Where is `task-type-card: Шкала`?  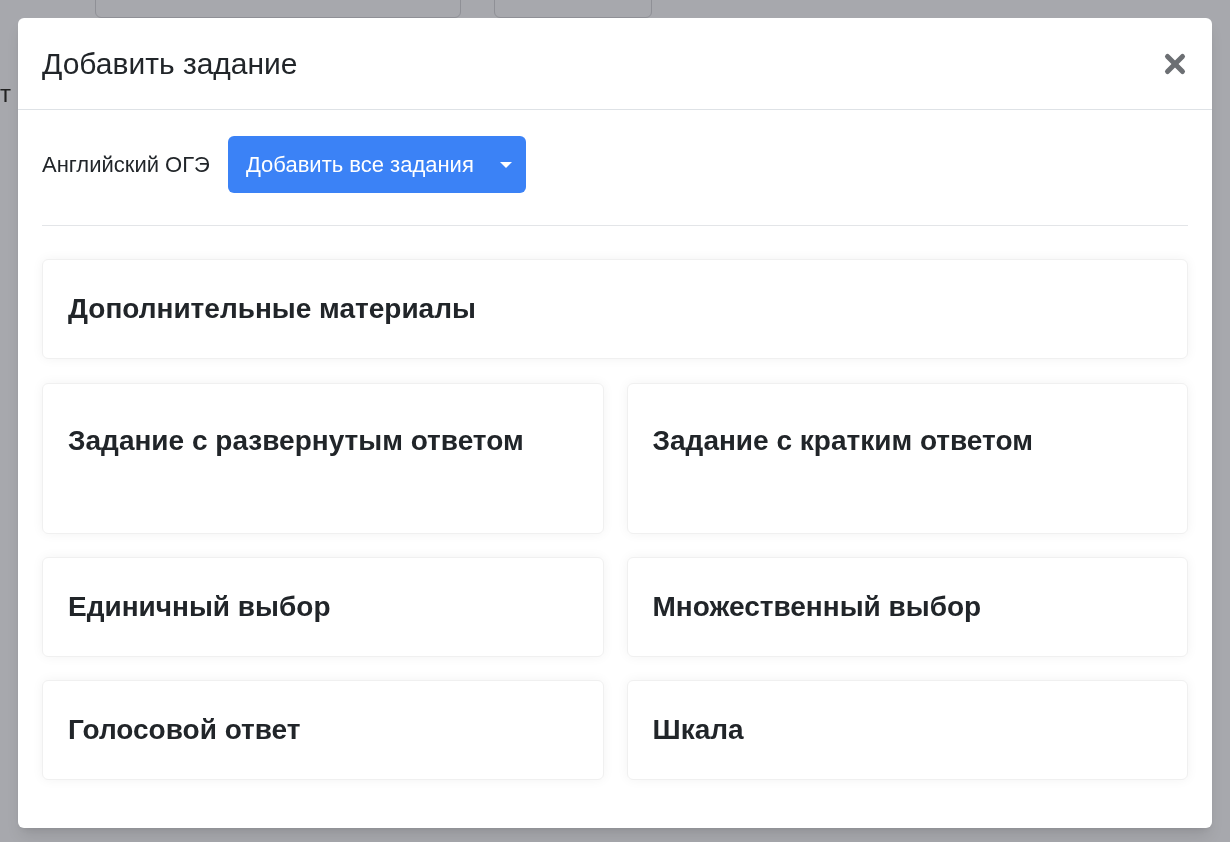 task-type-card: Шкала is located at coordinates (907, 730).